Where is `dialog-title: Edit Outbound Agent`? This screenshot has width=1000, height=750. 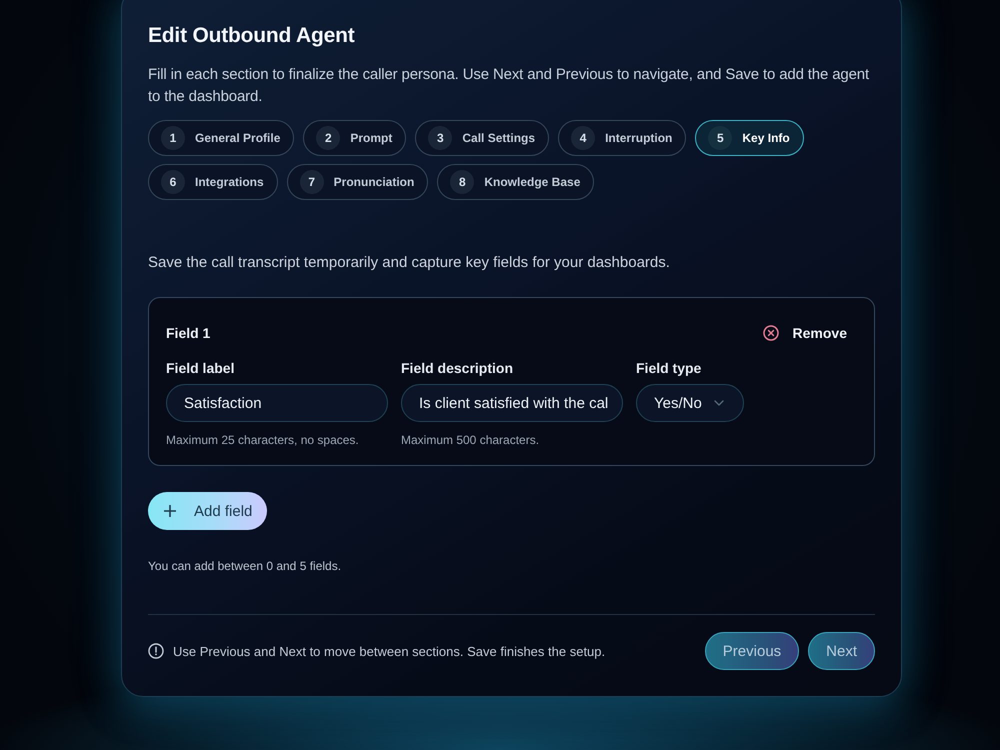 dialog-title: Edit Outbound Agent is located at coordinates (252, 36).